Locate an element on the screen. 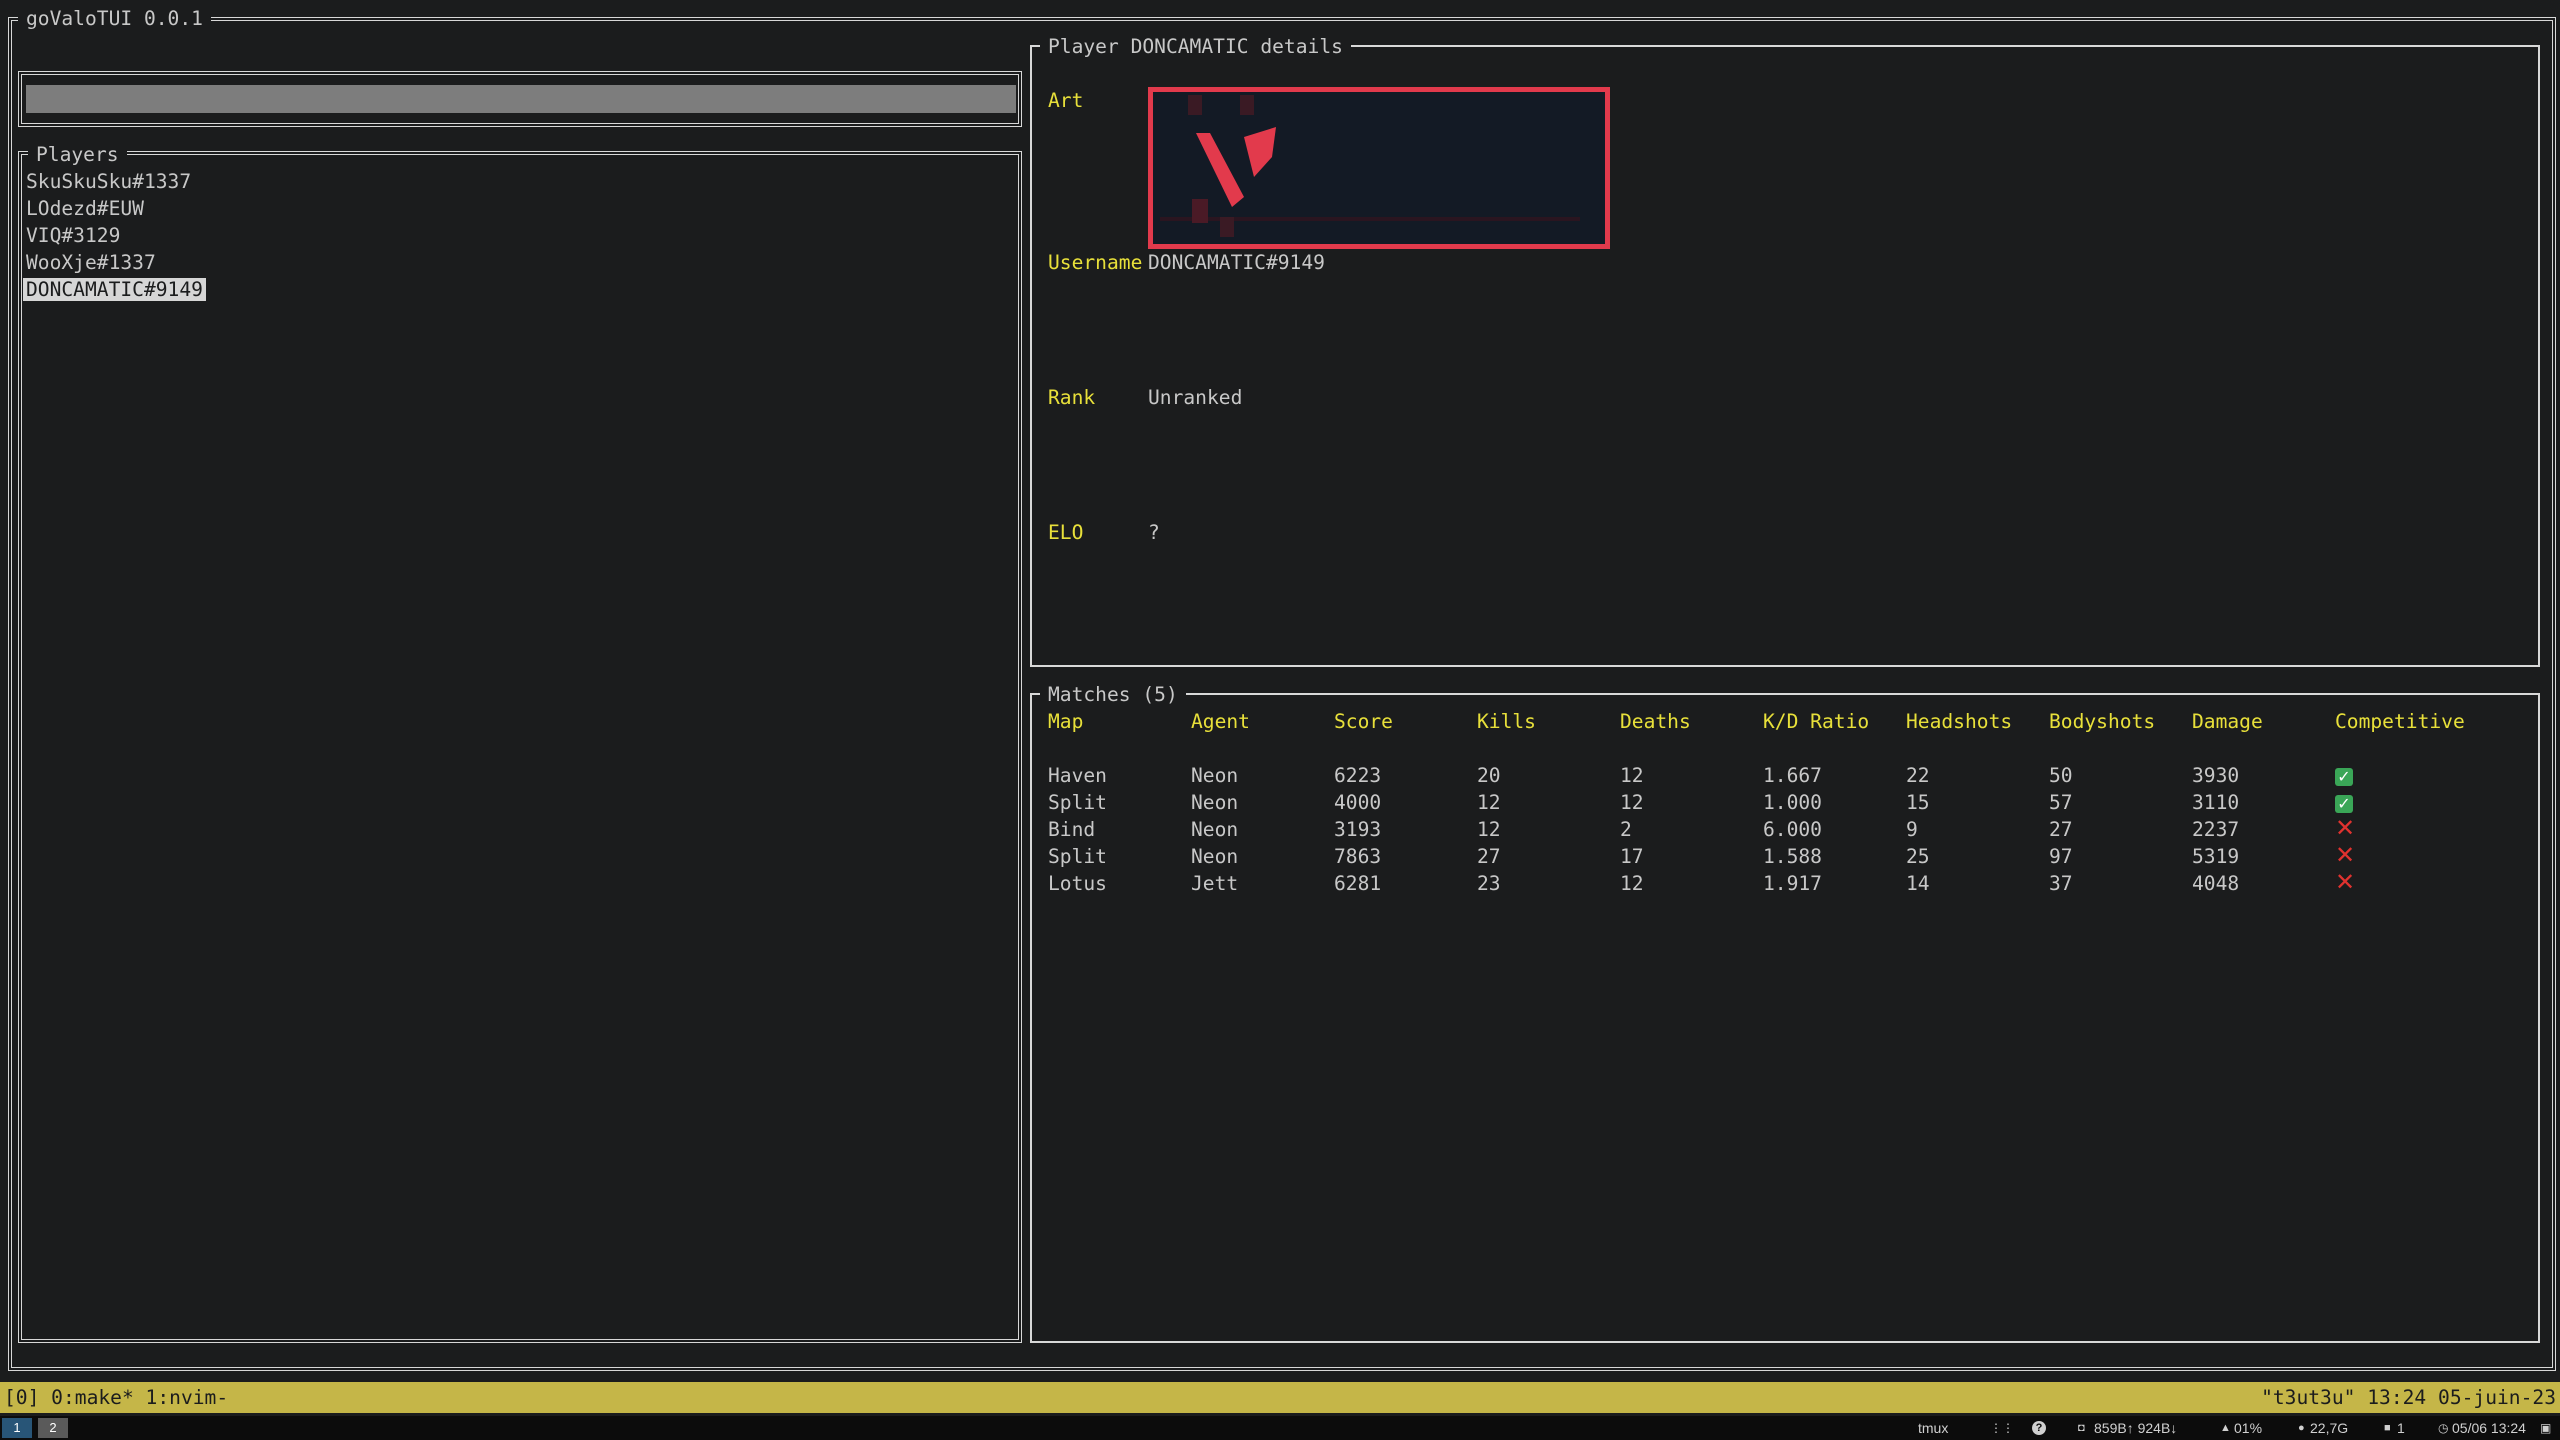 Image resolution: width=2560 pixels, height=1440 pixels. damage-cell: 2237 is located at coordinates (2216, 829).